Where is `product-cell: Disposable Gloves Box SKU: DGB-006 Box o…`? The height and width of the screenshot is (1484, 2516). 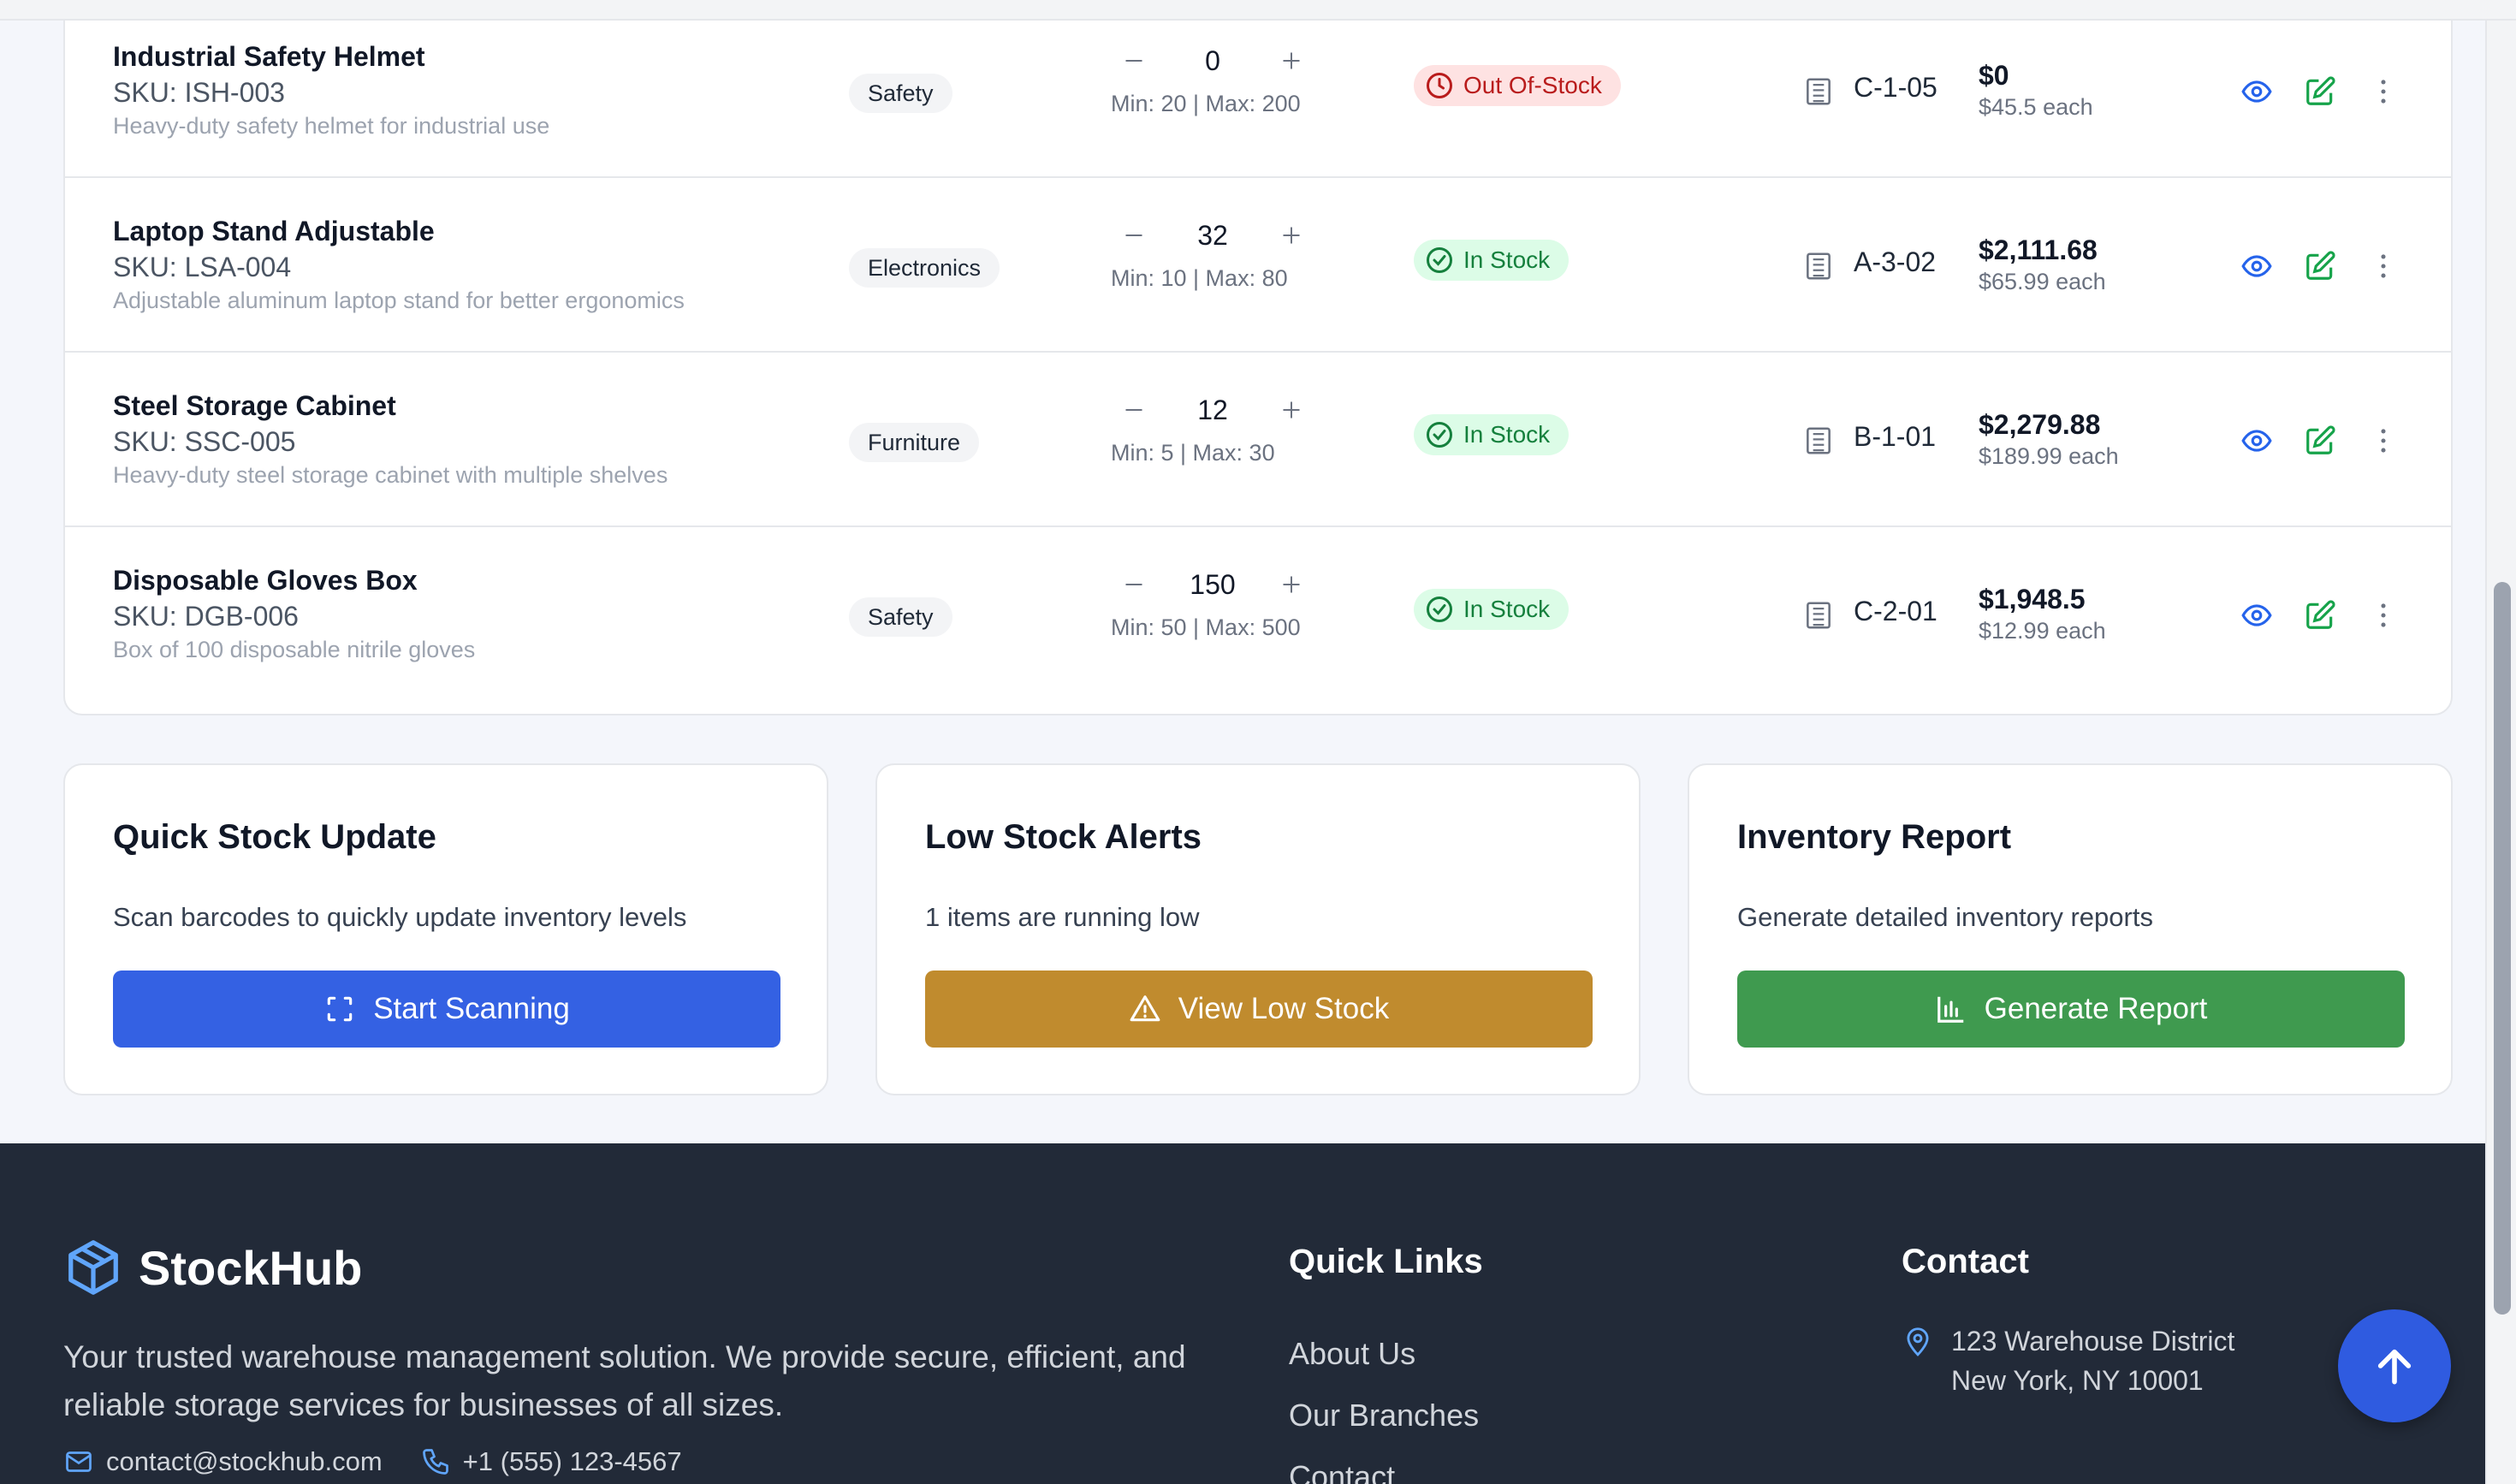 product-cell: Disposable Gloves Box SKU: DGB-006 Box o… is located at coordinates (294, 614).